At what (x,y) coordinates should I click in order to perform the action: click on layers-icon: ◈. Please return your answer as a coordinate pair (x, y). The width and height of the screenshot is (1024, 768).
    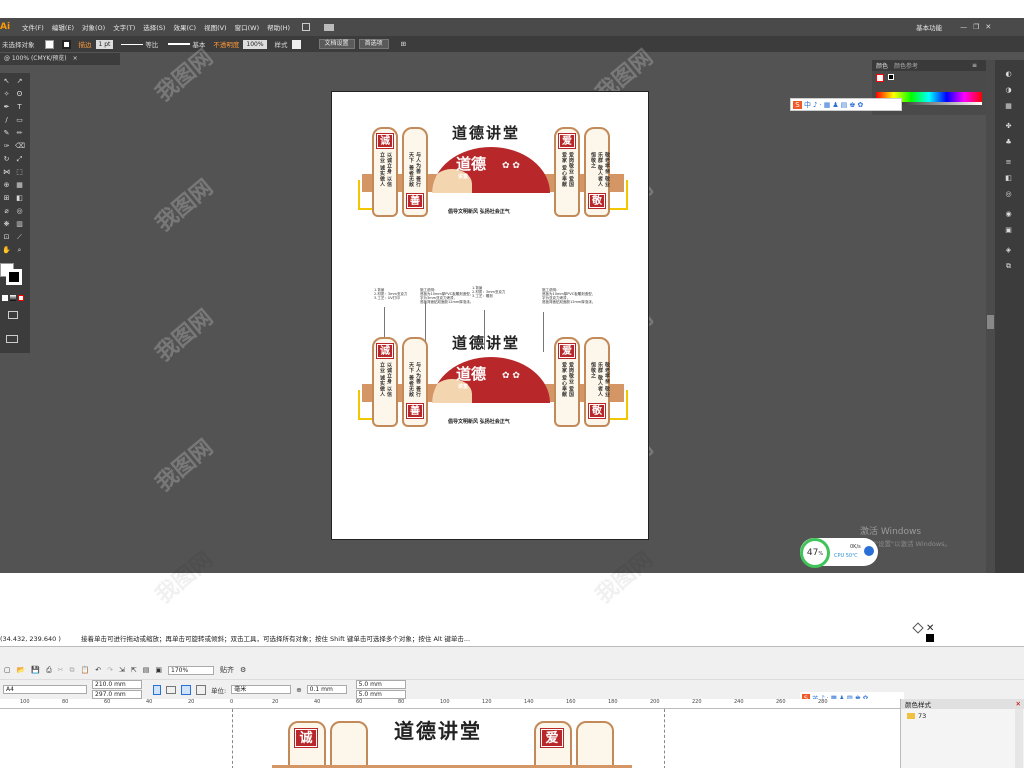
    Looking at the image, I should click on (1008, 250).